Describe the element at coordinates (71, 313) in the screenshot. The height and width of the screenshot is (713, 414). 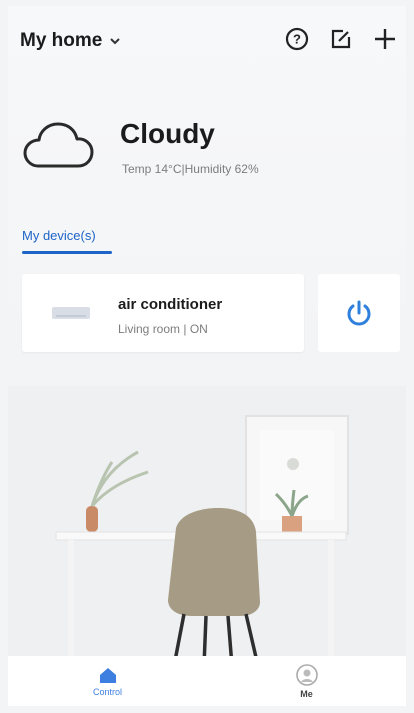
I see `ac-icon` at that location.